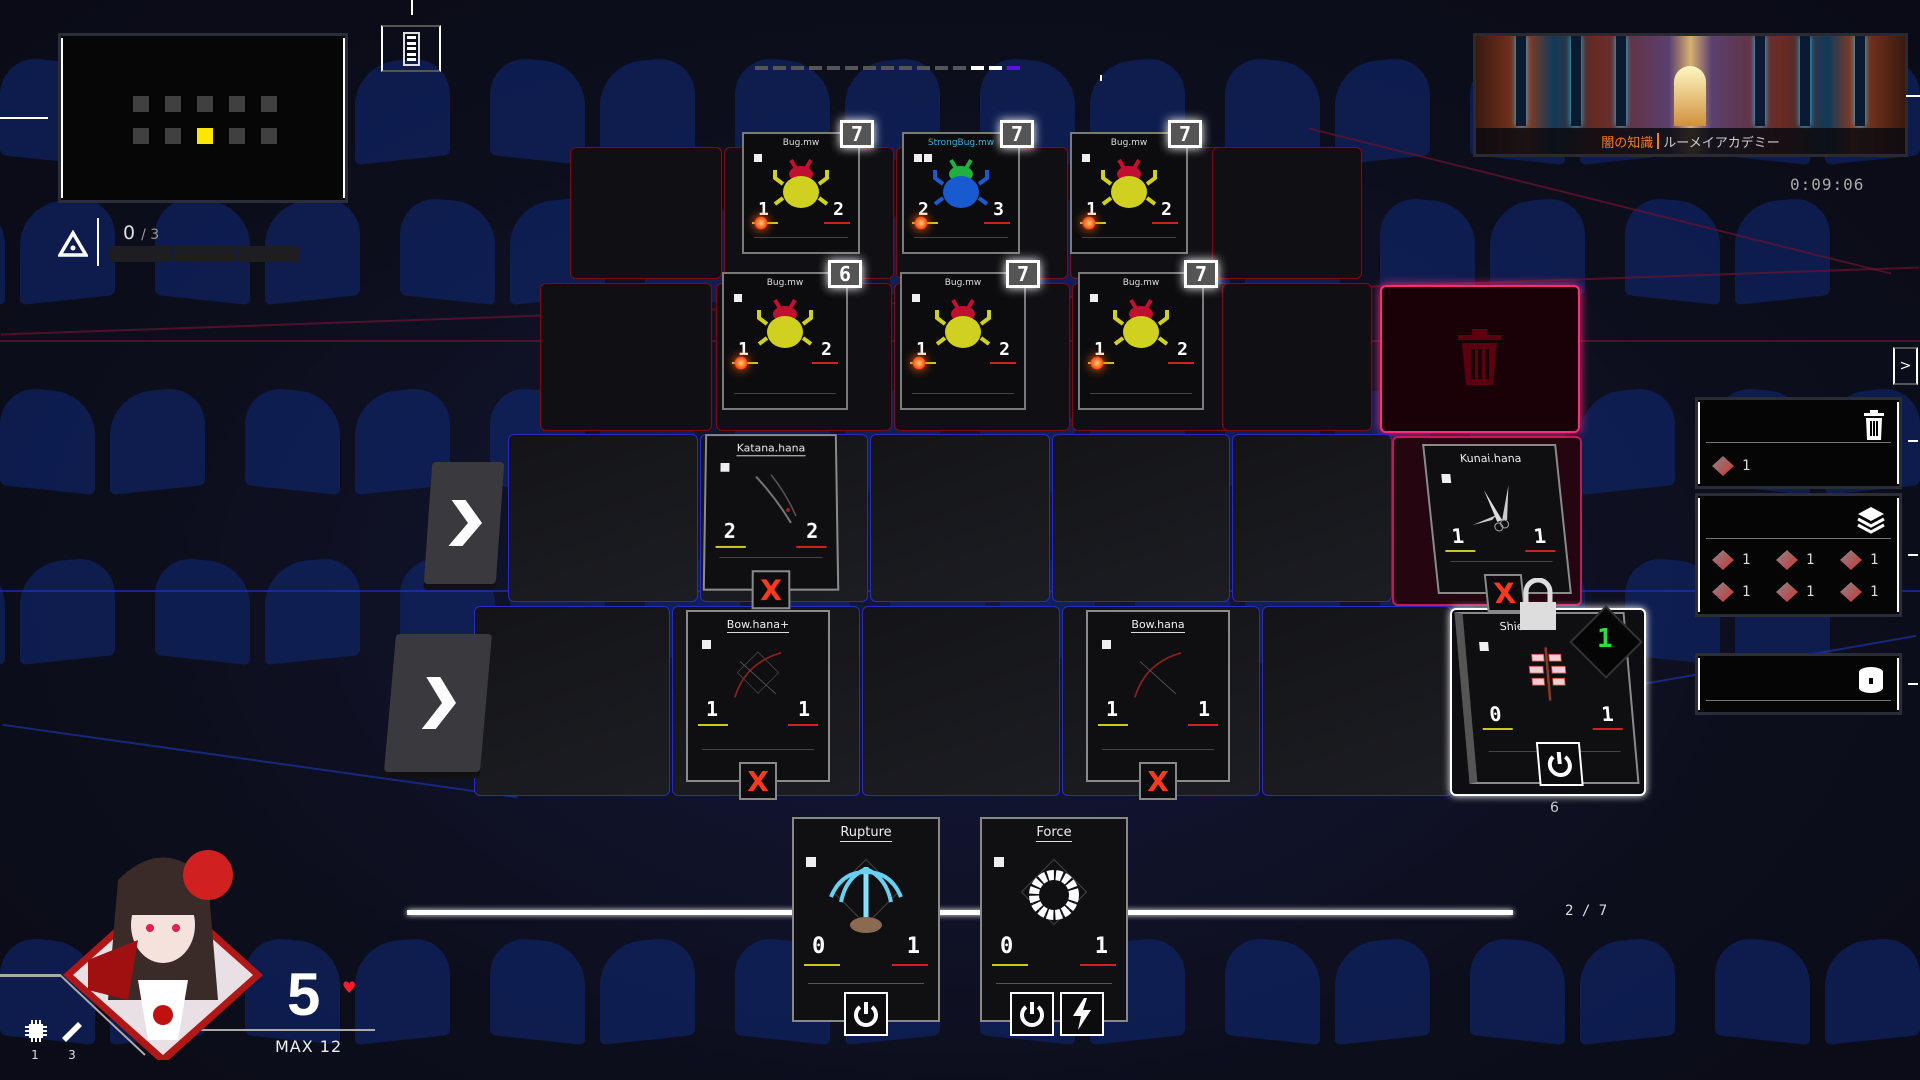  What do you see at coordinates (1054, 926) in the screenshot?
I see `hand-card: Force 0 1` at bounding box center [1054, 926].